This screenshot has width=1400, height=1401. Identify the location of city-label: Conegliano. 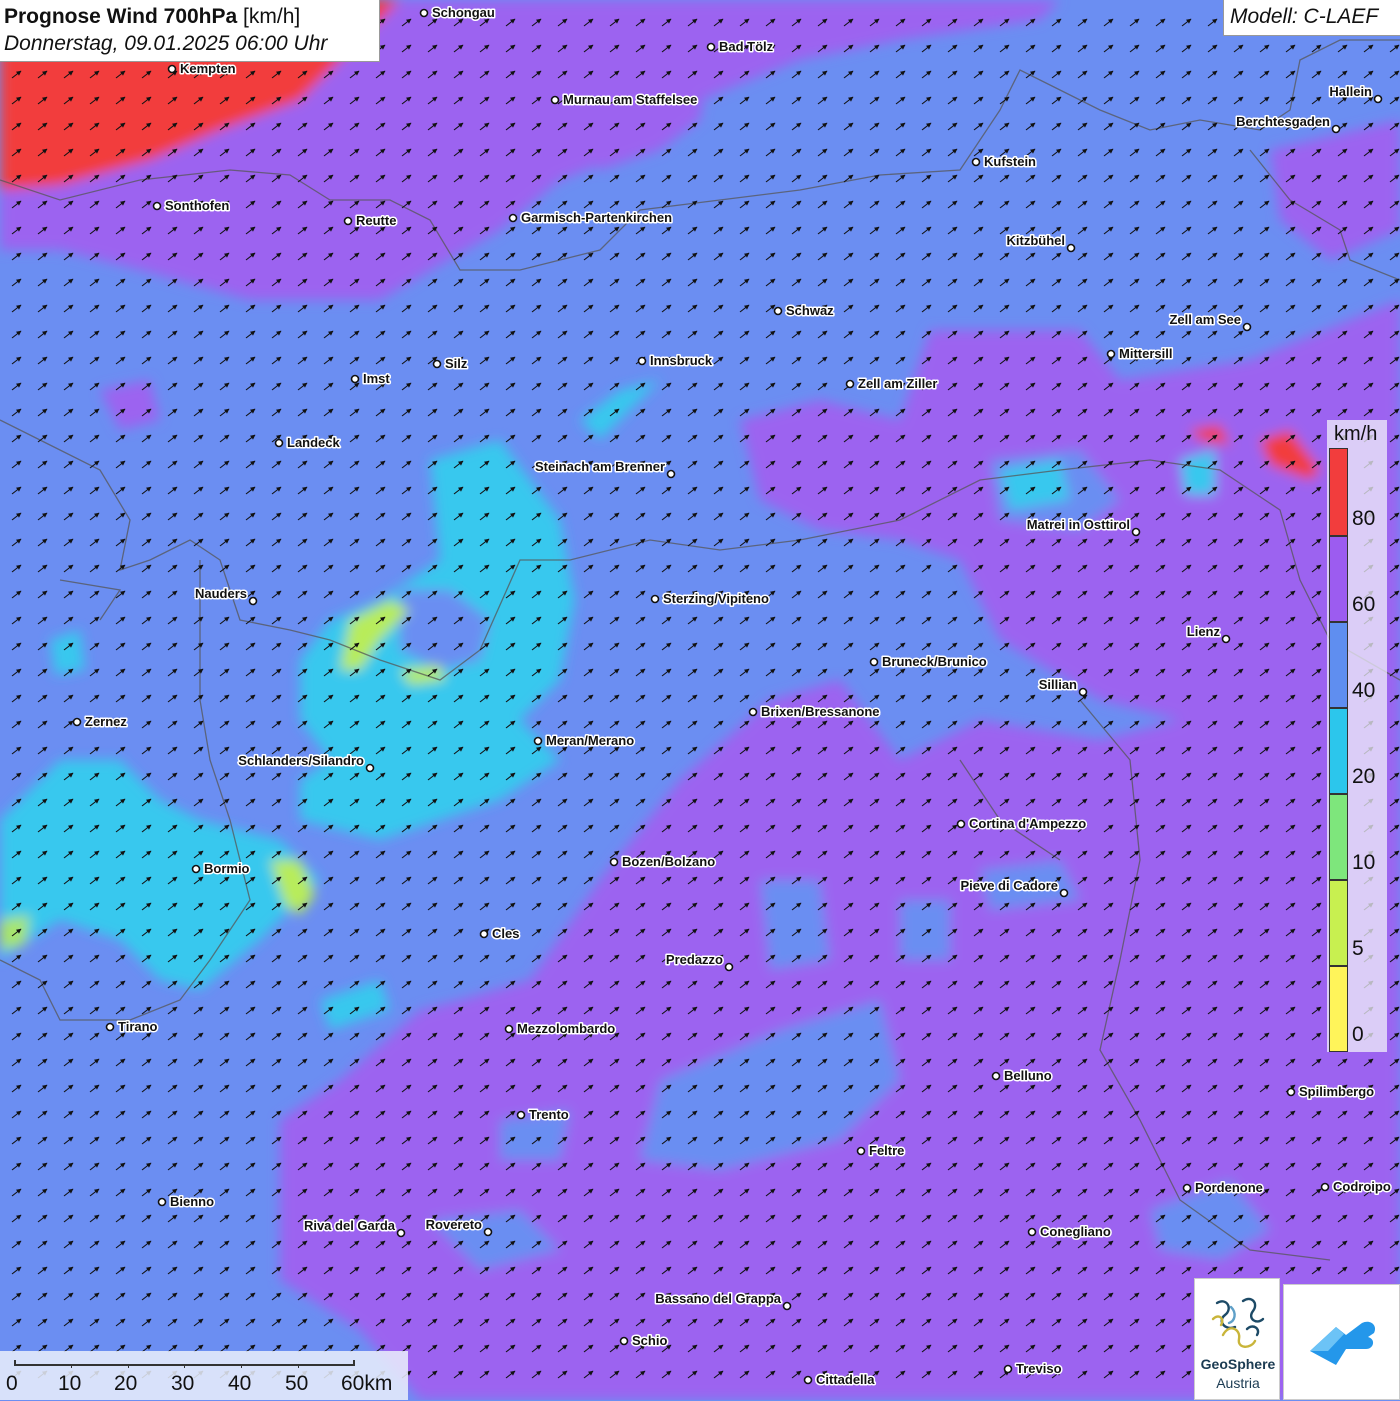
(1075, 1231).